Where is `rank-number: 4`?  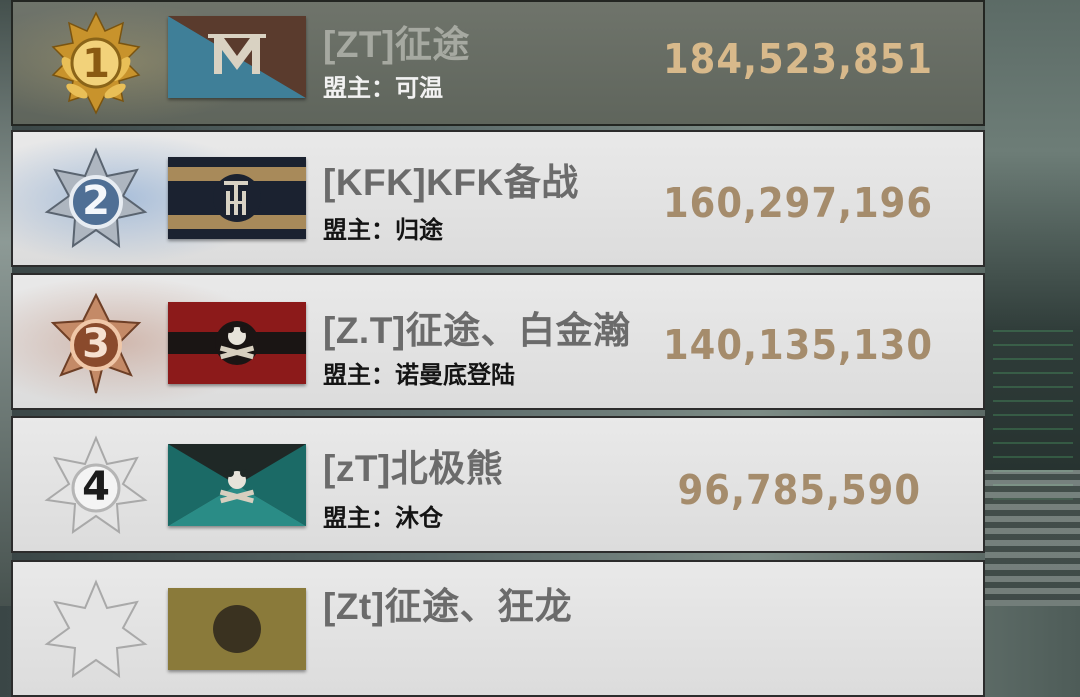 rank-number: 4 is located at coordinates (96, 487).